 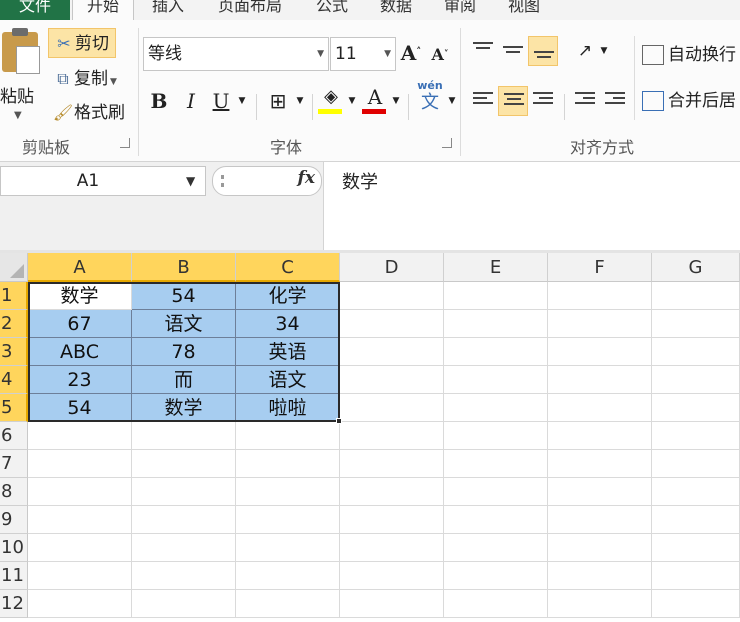 I want to click on tab-view: 视图, so click(x=524, y=10).